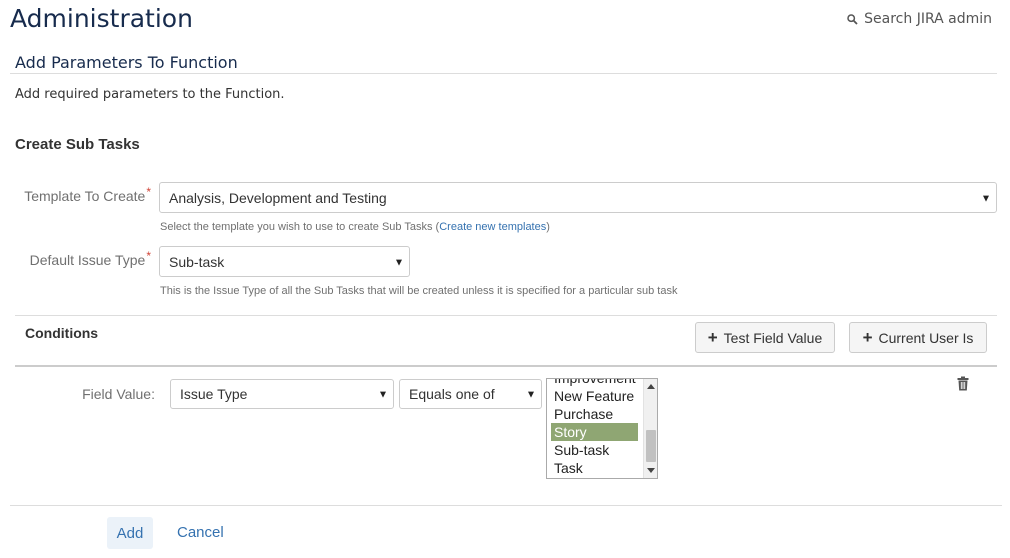  What do you see at coordinates (62, 333) in the screenshot?
I see `conditions-heading: Conditions` at bounding box center [62, 333].